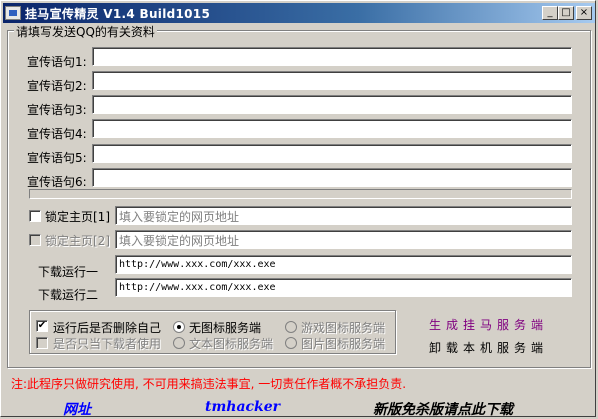  Describe the element at coordinates (488, 324) in the screenshot. I see `generate-server-button: 生成挂马服务端` at that location.